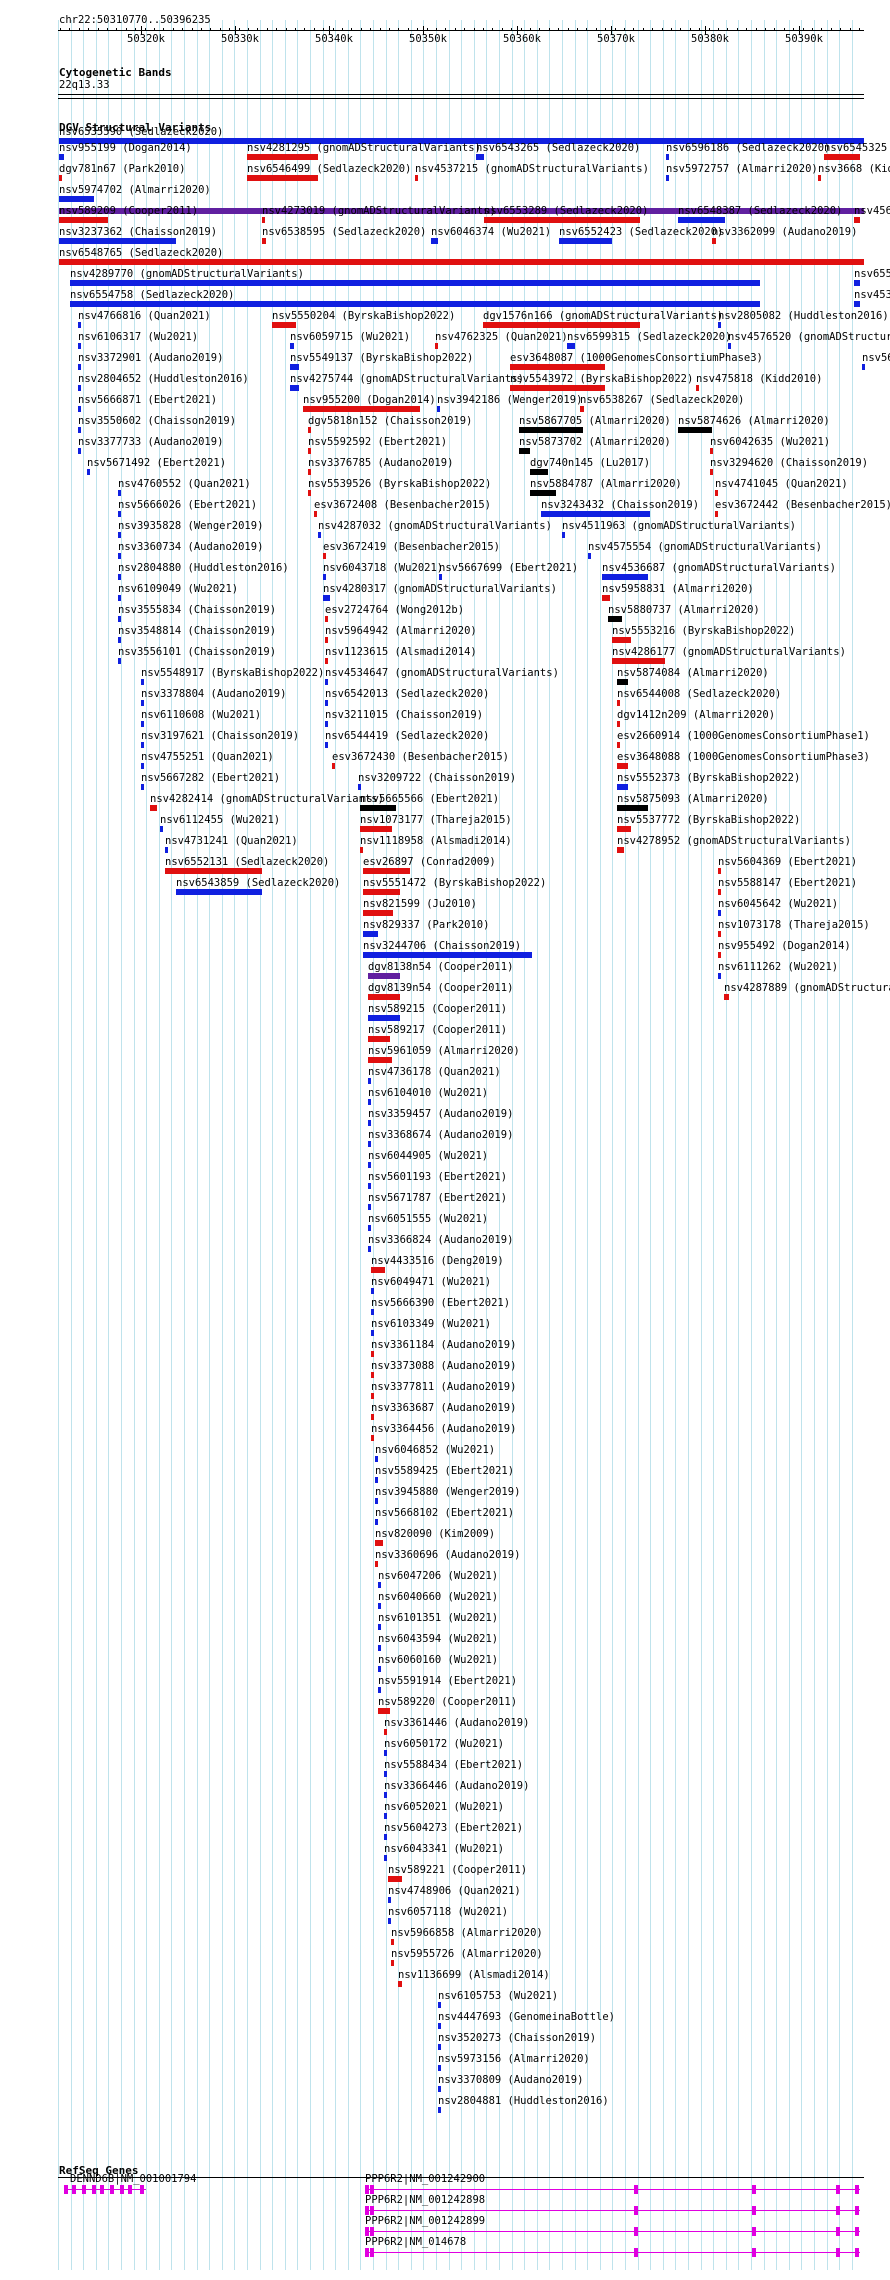  I want to click on variant-label: nsv3935828 (Wenger2019), so click(190, 526).